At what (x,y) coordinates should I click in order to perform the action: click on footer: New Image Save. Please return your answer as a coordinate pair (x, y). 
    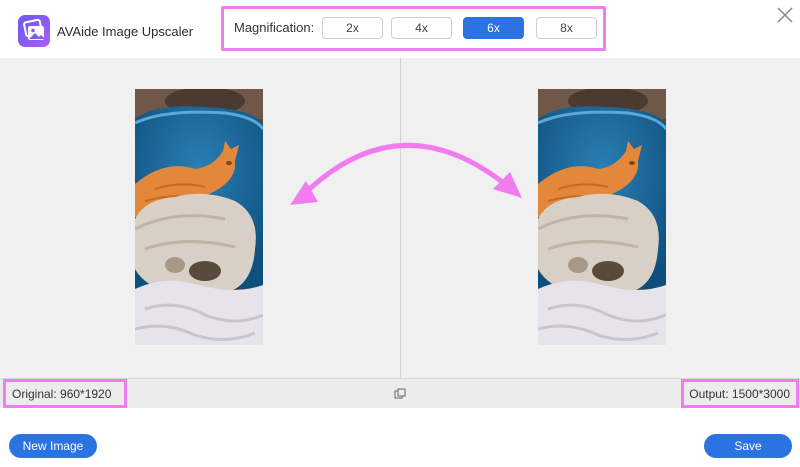
    Looking at the image, I should click on (400, 437).